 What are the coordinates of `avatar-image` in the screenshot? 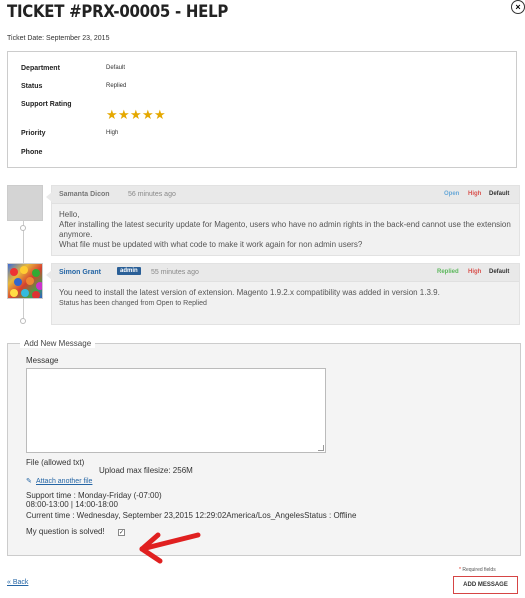 It's located at (26, 282).